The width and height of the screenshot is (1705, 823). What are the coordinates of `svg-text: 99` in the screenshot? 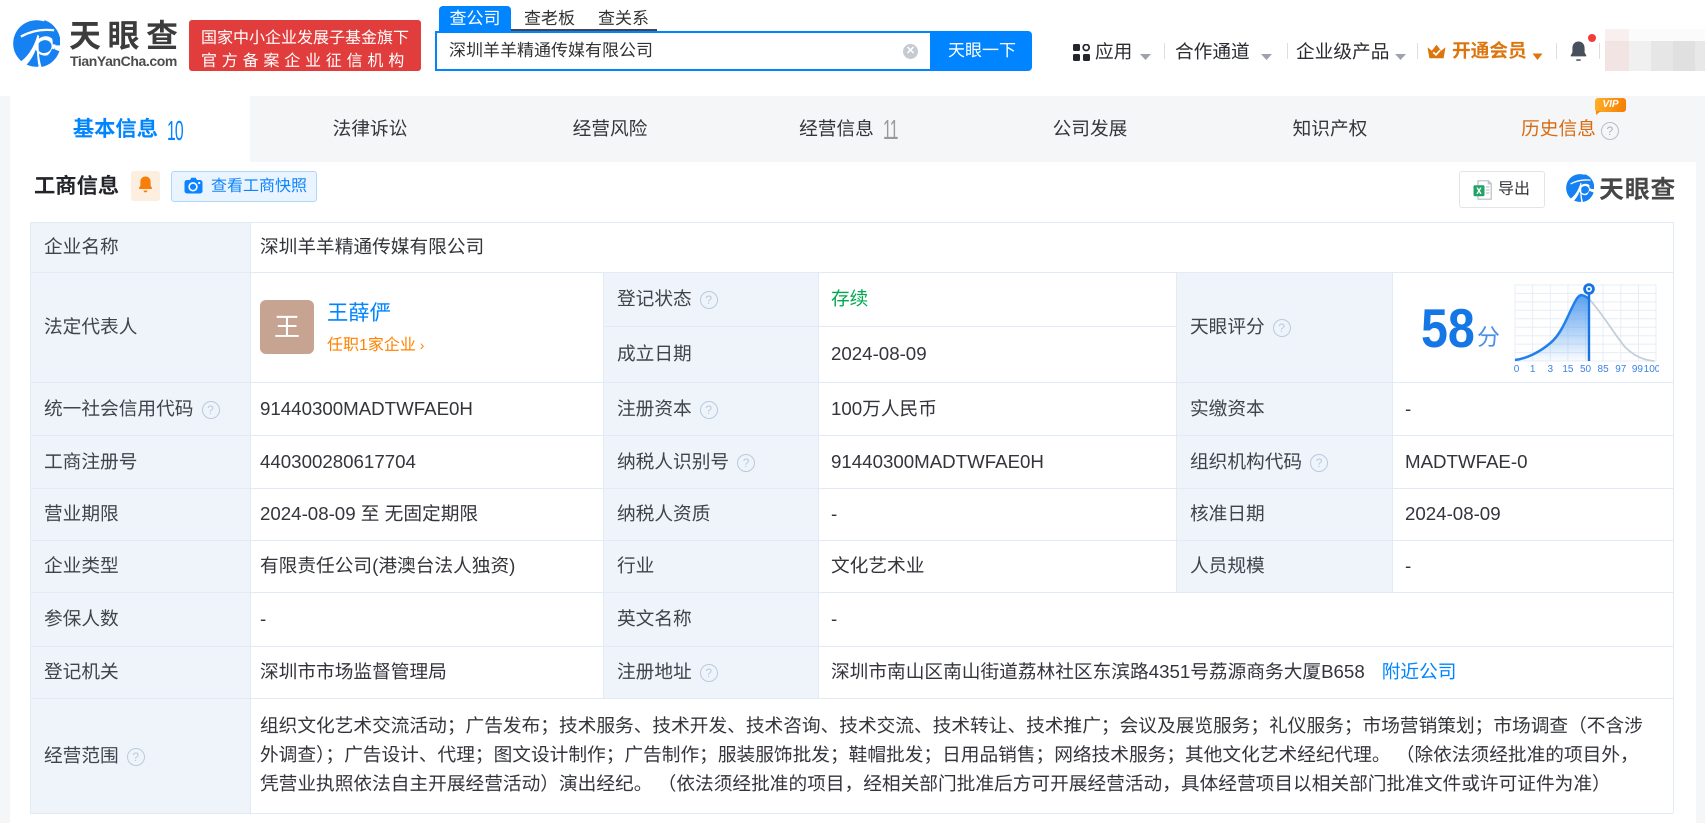 It's located at (1638, 369).